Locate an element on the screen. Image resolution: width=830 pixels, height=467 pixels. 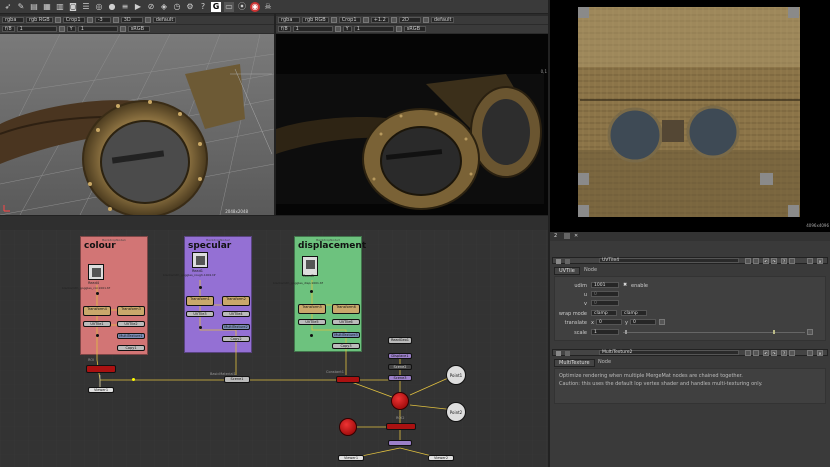
multitexture2-name-field: MultiTexture2 is located at coordinates (669, 352).